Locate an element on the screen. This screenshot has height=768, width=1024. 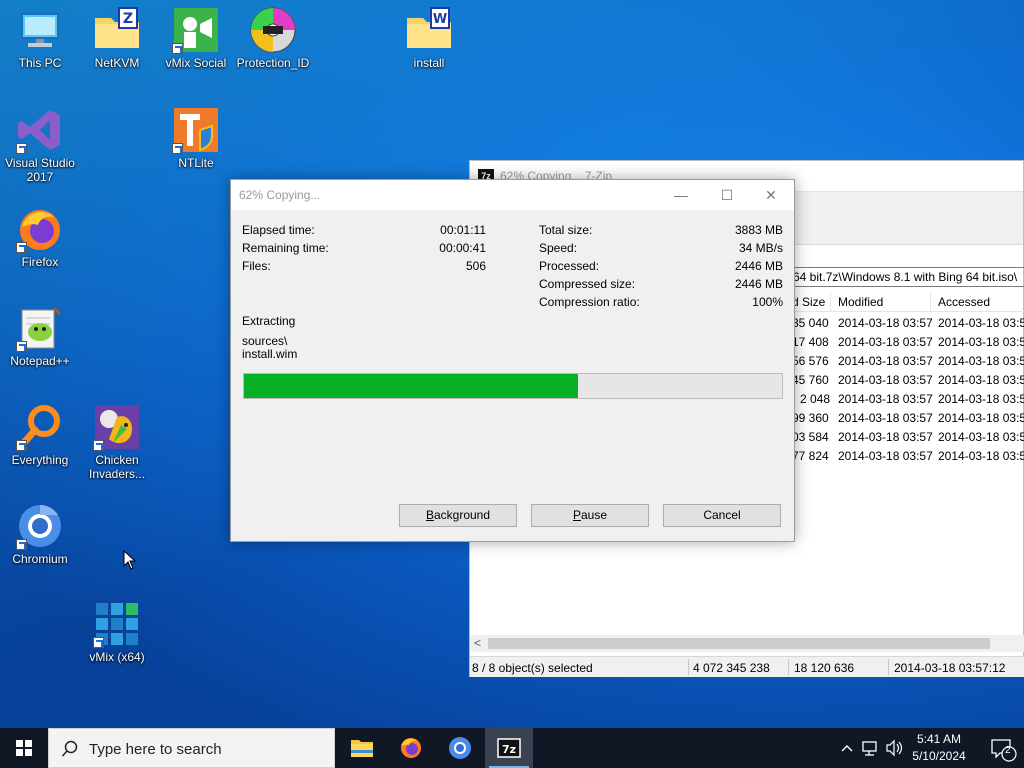
visual-studio-icon is located at coordinates (40, 130).